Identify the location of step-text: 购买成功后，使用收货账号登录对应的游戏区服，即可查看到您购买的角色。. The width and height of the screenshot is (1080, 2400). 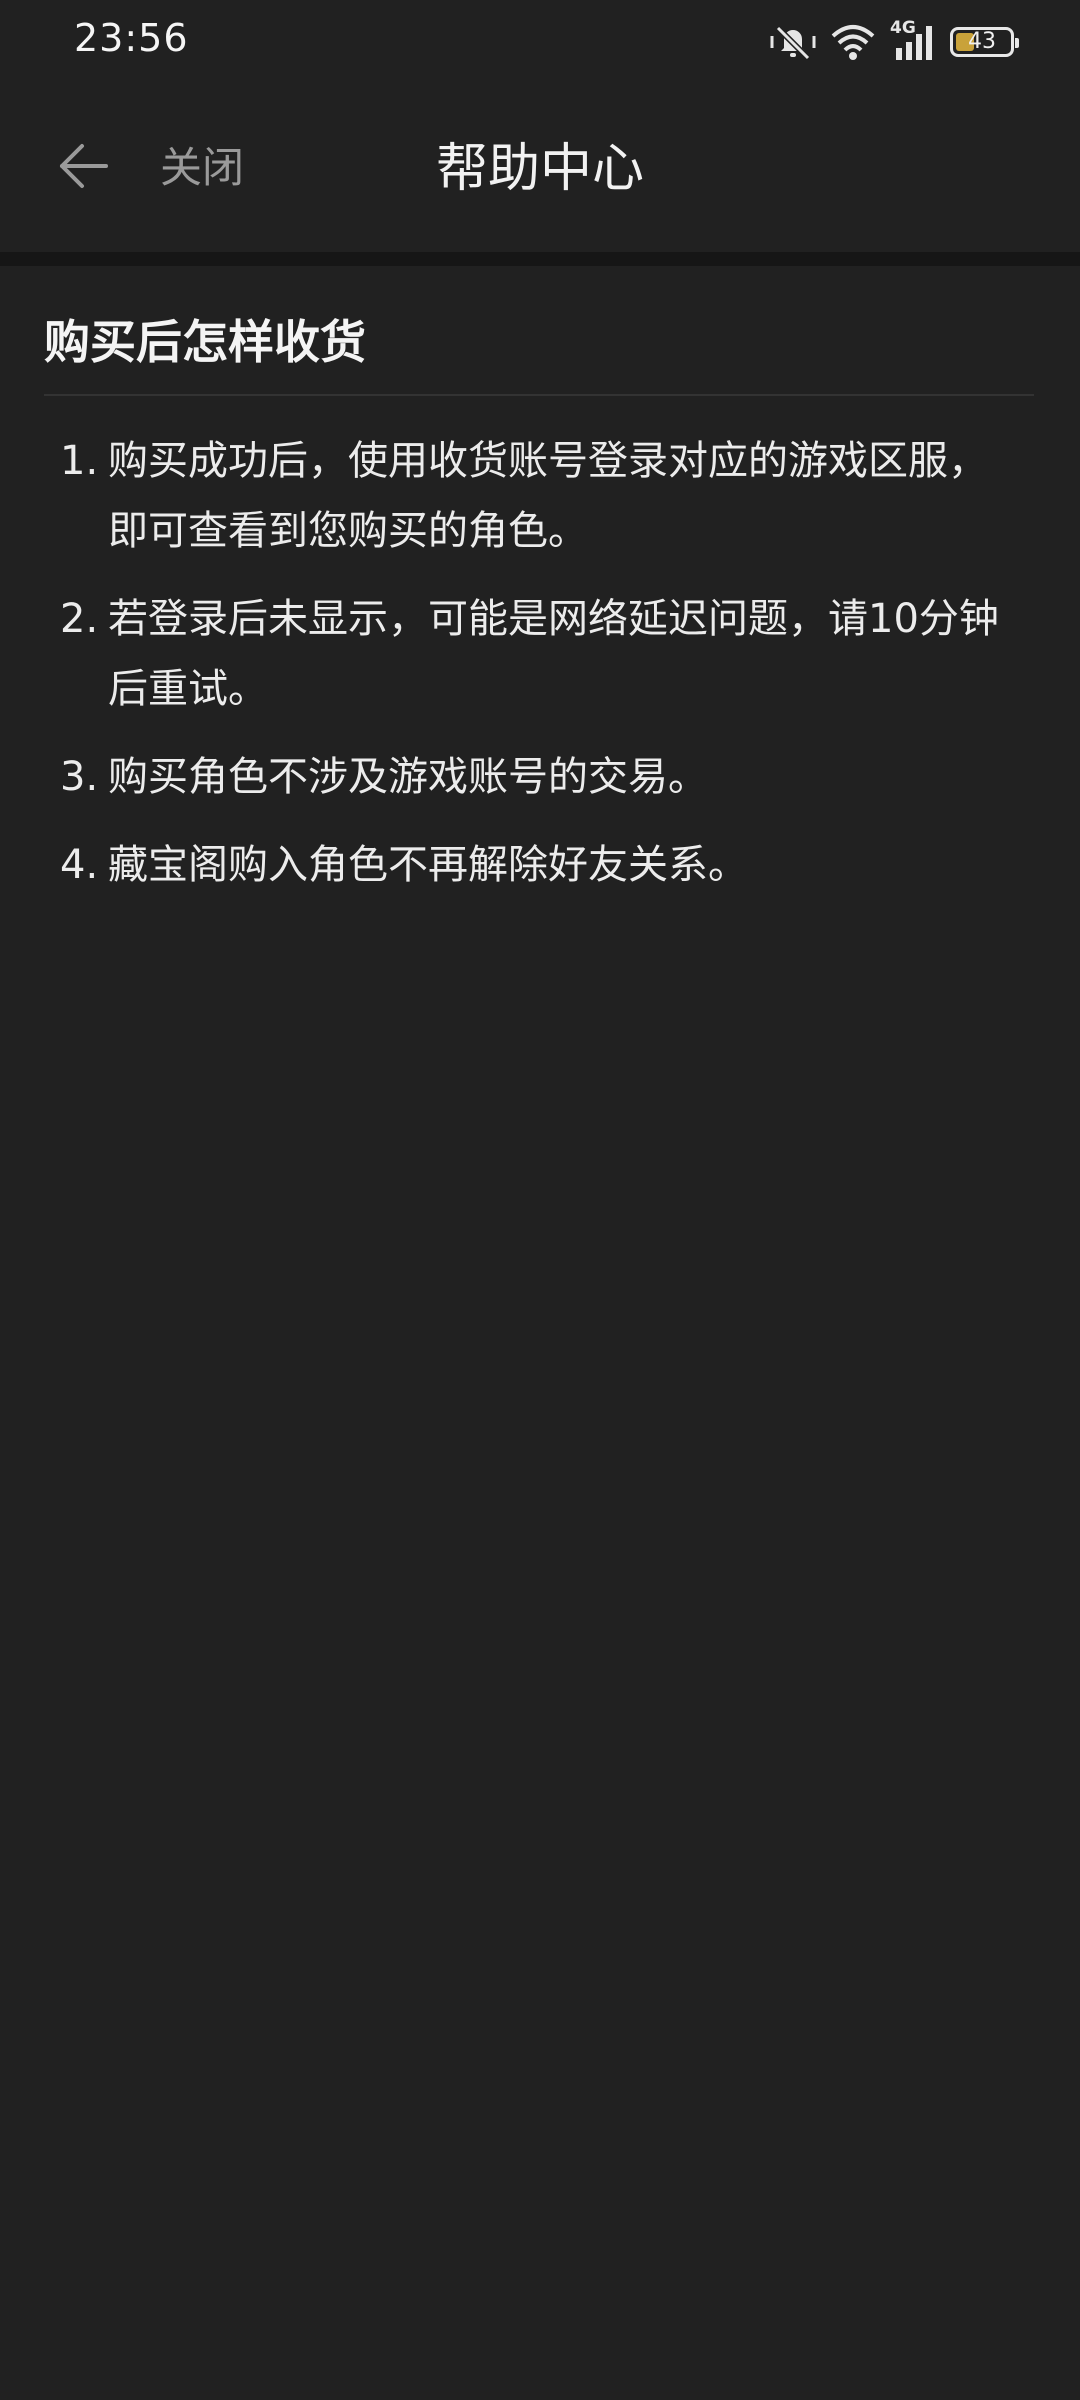
(548, 496).